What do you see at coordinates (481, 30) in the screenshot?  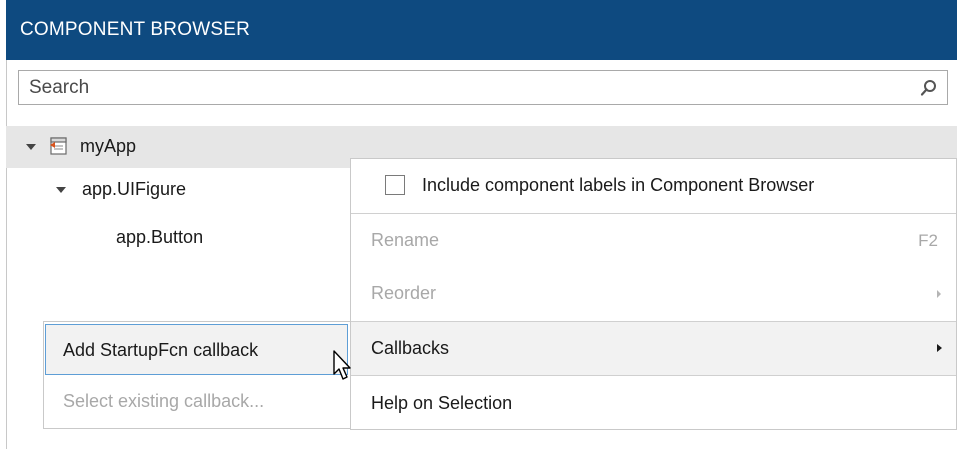 I see `panel-title: COMPONENT BROWSER` at bounding box center [481, 30].